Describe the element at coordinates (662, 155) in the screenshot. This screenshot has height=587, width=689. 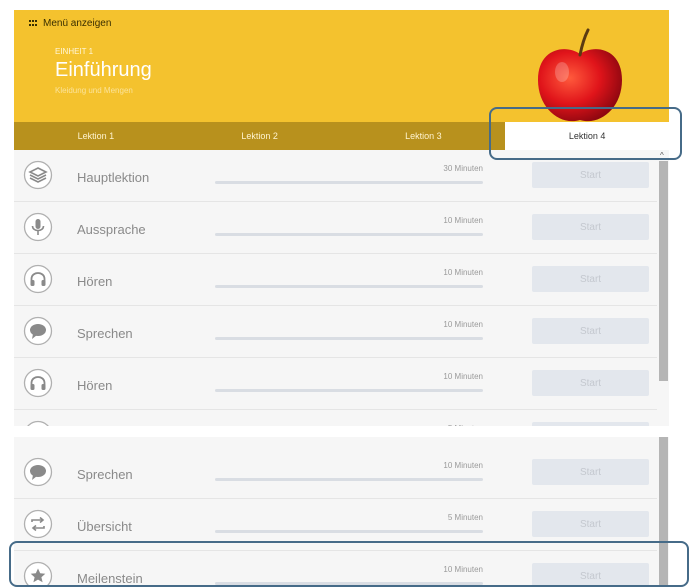
I see `scroll-up-icon: ^` at that location.